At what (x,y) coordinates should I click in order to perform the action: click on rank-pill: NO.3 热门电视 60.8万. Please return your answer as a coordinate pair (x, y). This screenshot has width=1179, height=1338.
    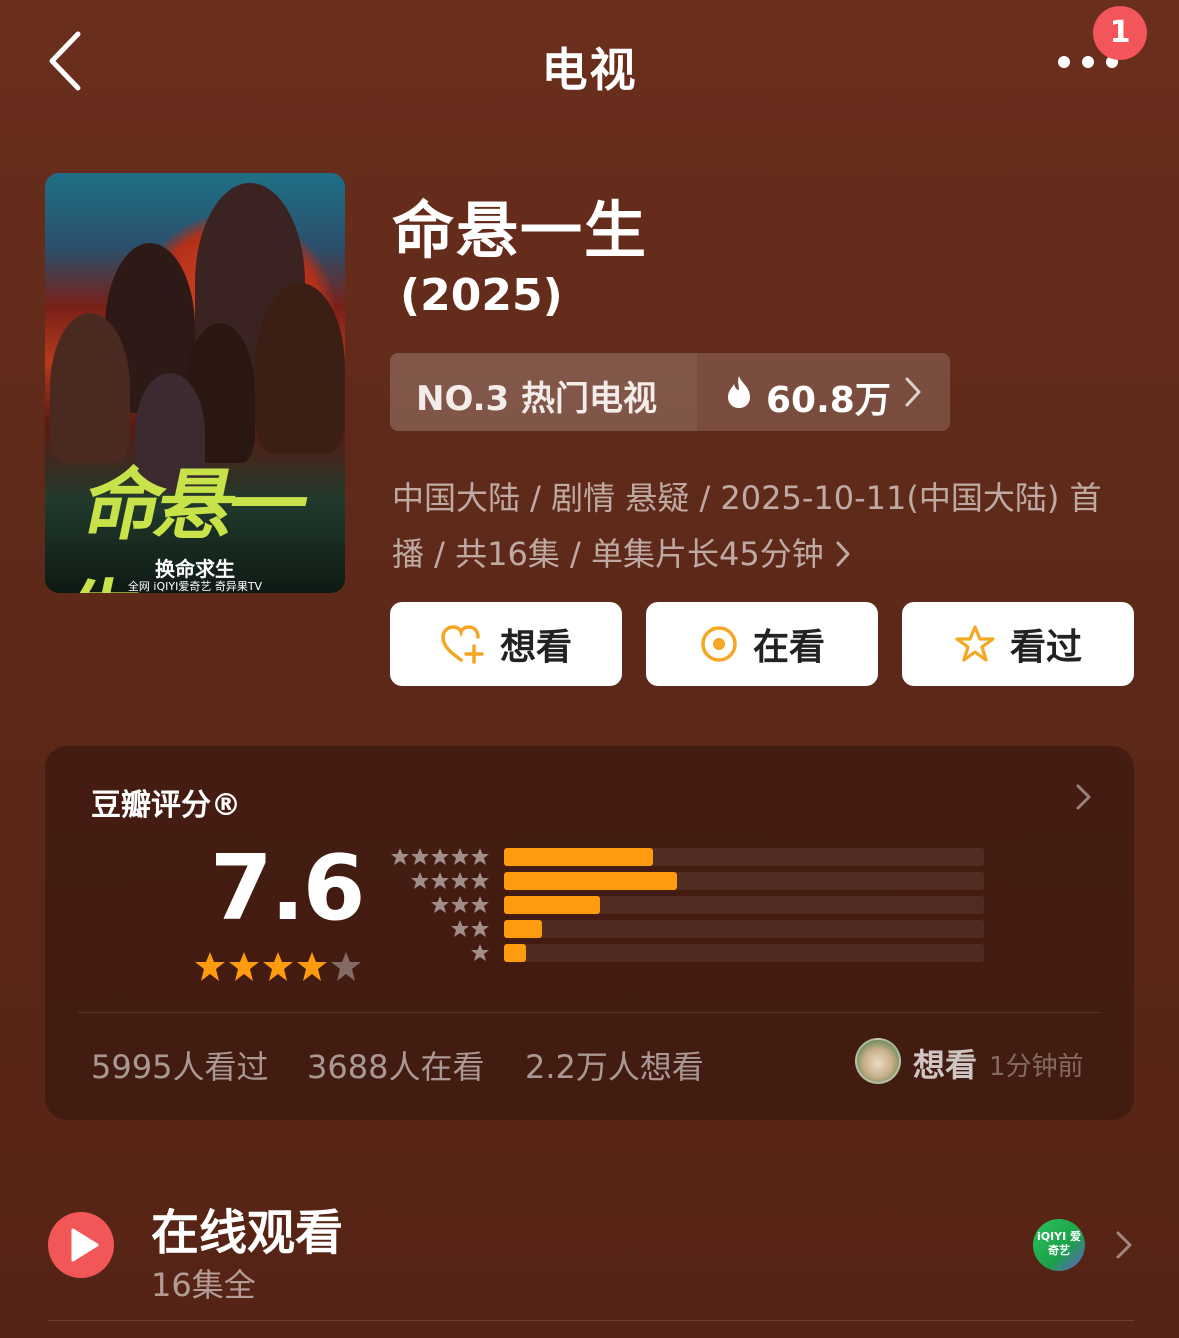
    Looking at the image, I should click on (670, 392).